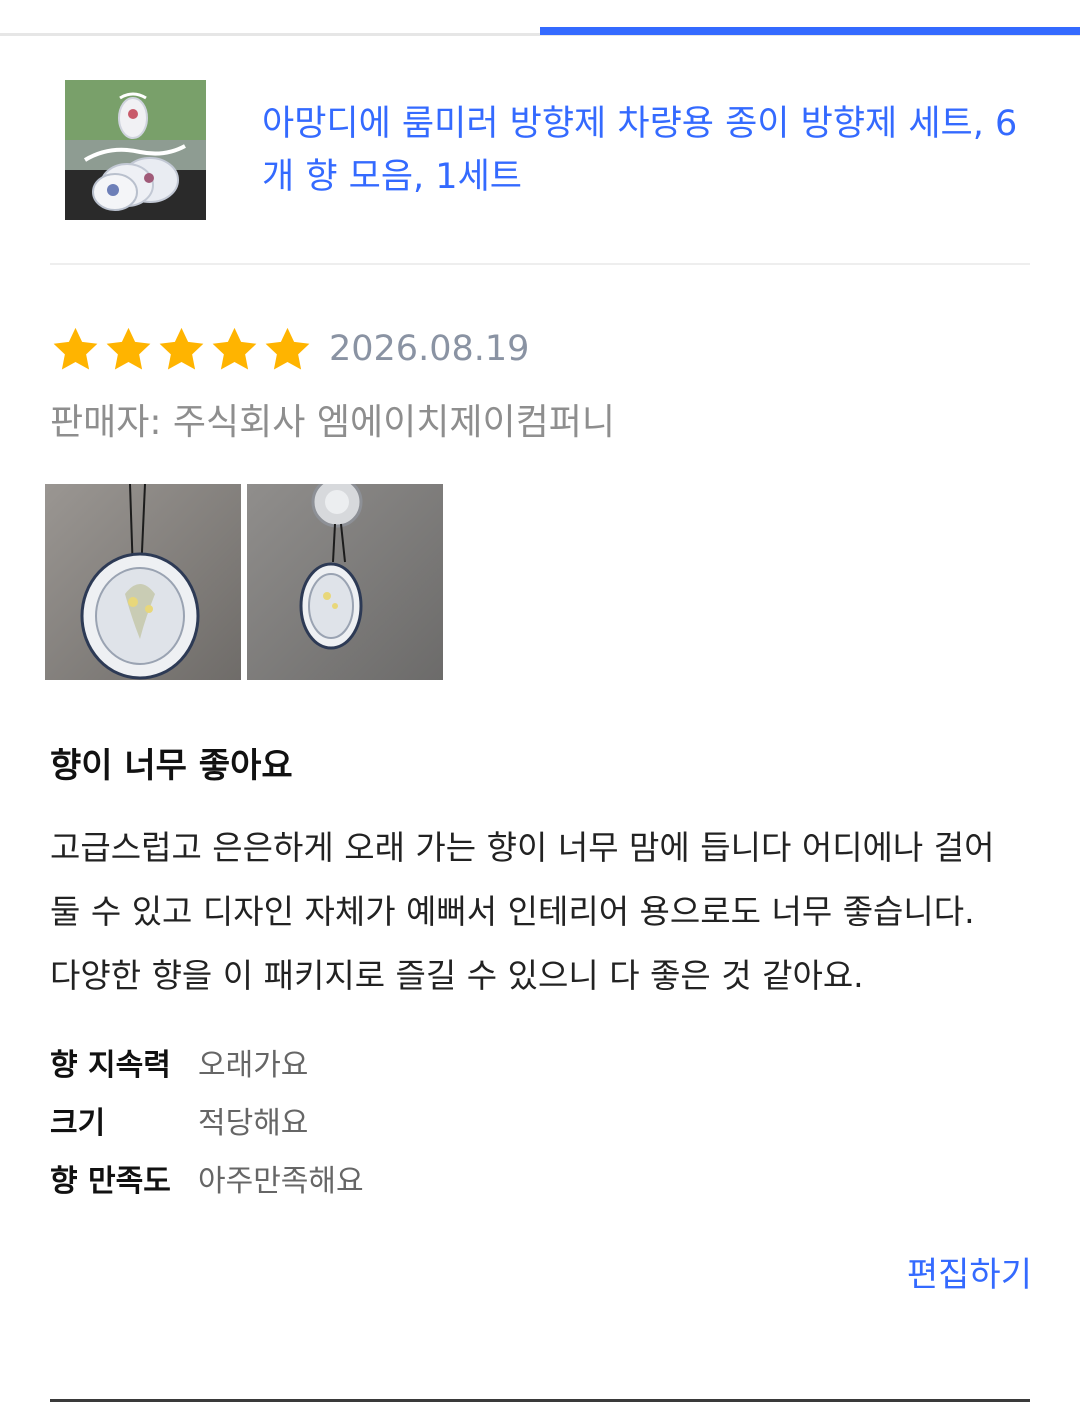  Describe the element at coordinates (253, 1065) in the screenshot. I see `survey-answer: 오래가요` at that location.